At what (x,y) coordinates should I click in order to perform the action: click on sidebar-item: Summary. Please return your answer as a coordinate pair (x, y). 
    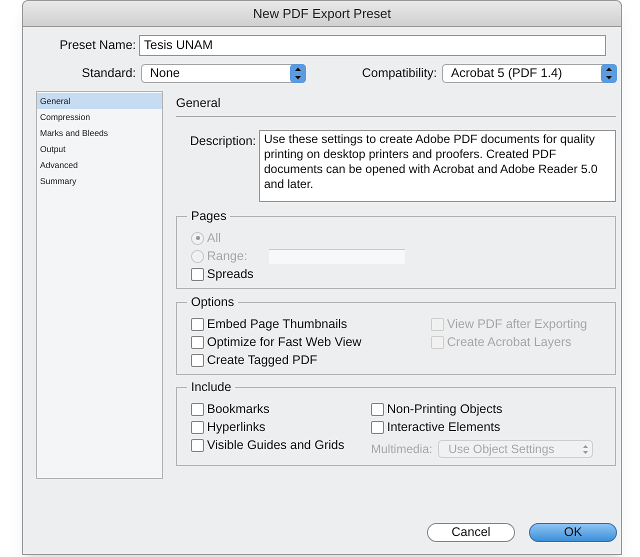
    Looking at the image, I should click on (99, 181).